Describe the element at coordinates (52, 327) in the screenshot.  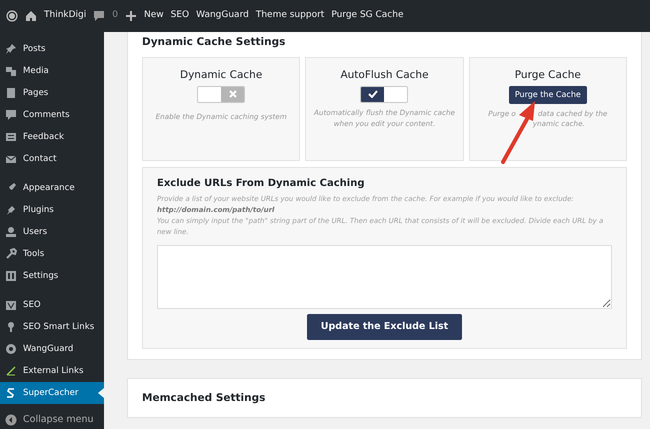
I see `sidebar-item: SEO Smart Links` at that location.